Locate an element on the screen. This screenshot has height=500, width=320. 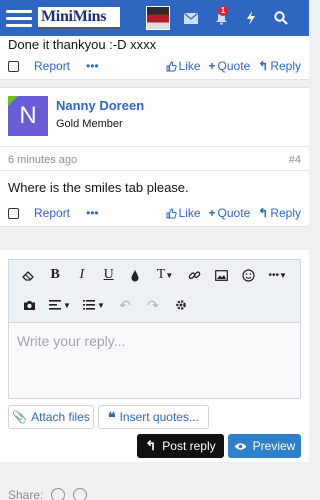
whats-new-button is located at coordinates (251, 18).